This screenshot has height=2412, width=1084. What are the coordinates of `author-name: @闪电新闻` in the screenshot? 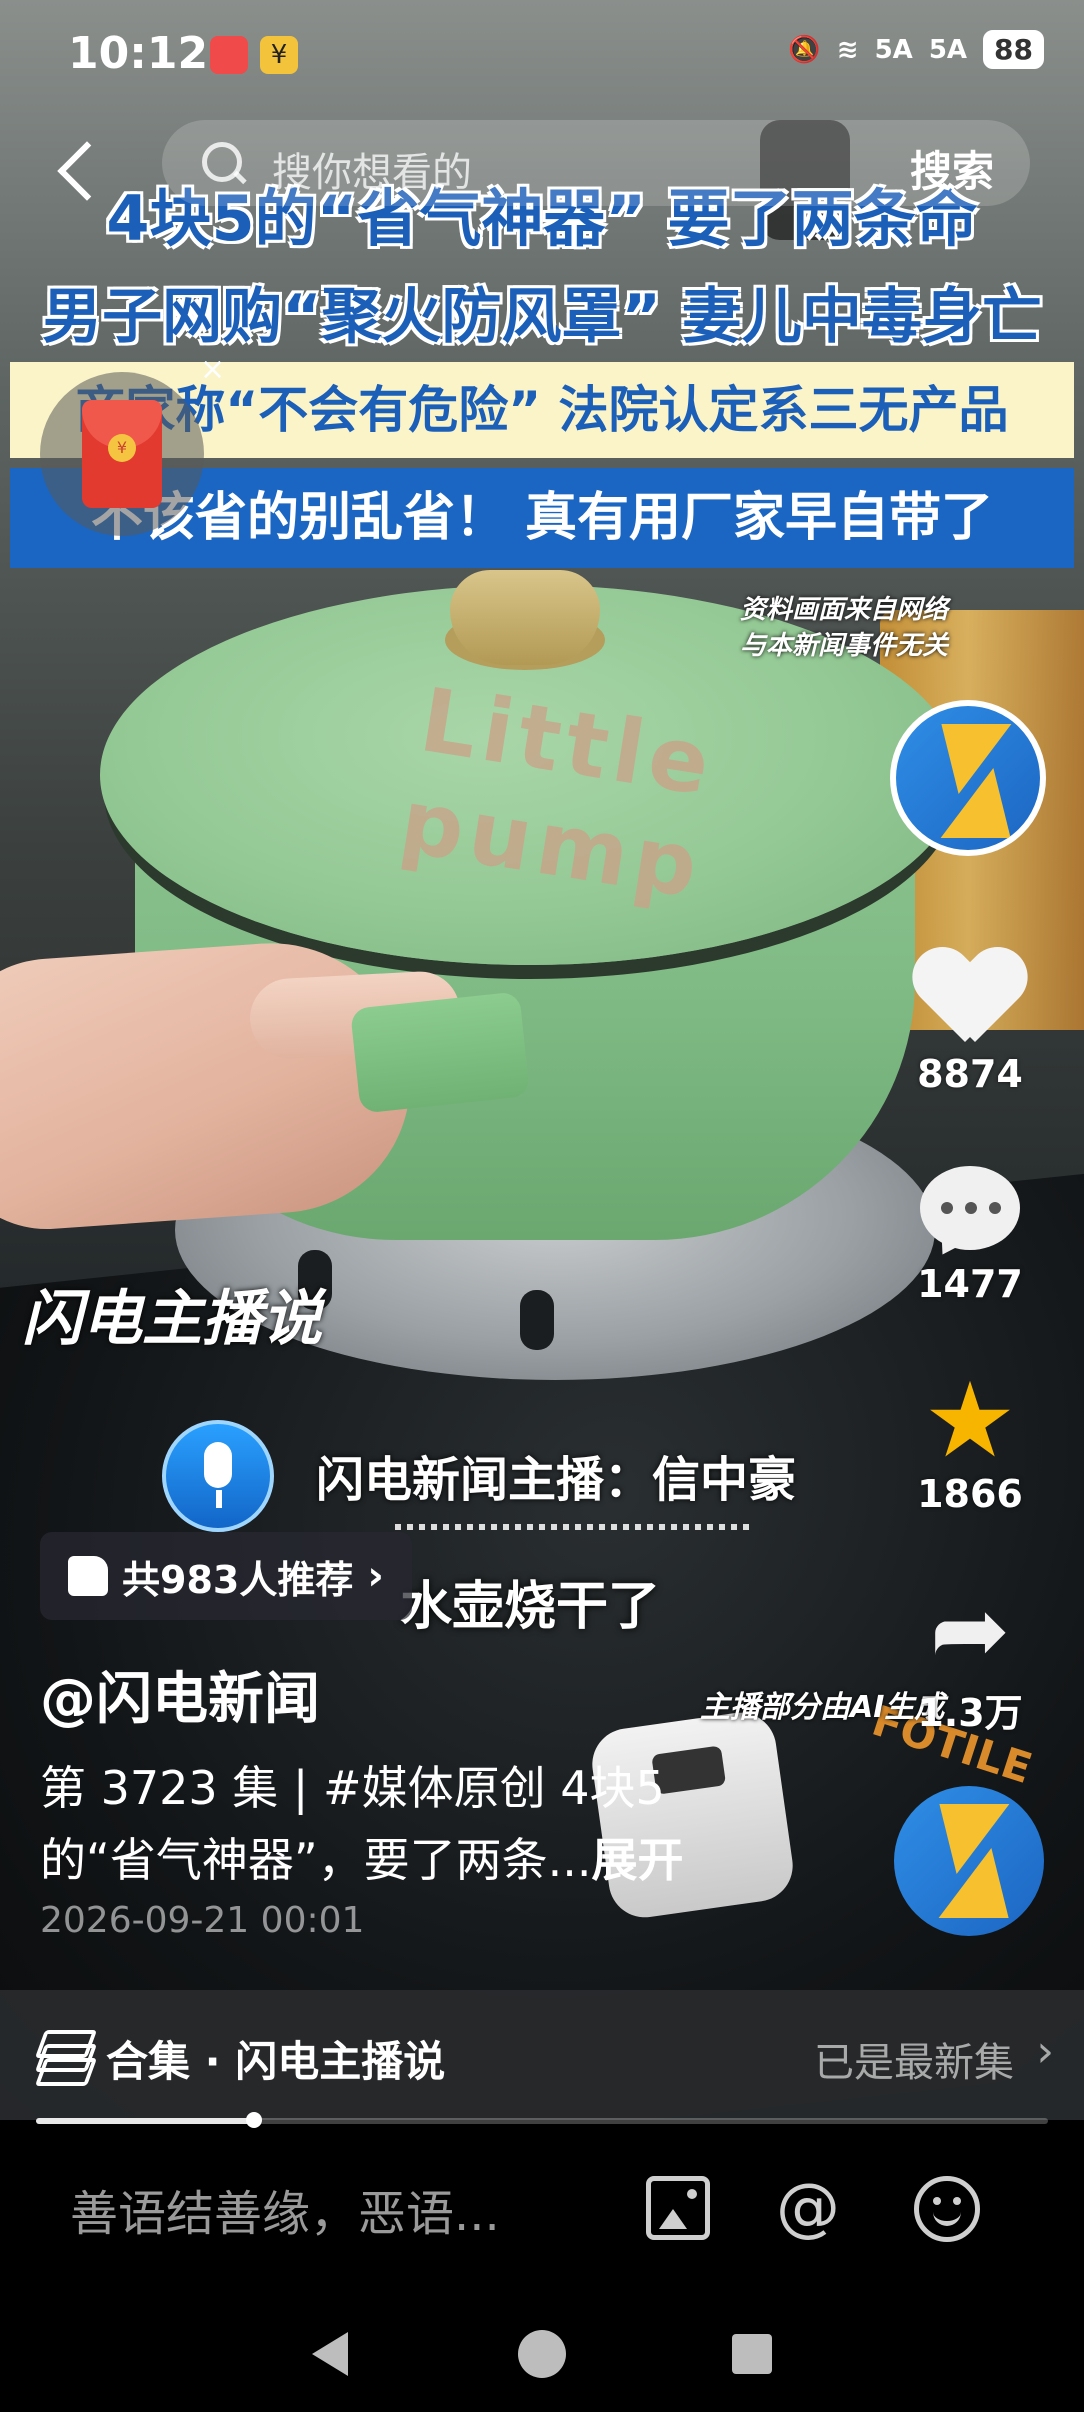 It's located at (180, 1694).